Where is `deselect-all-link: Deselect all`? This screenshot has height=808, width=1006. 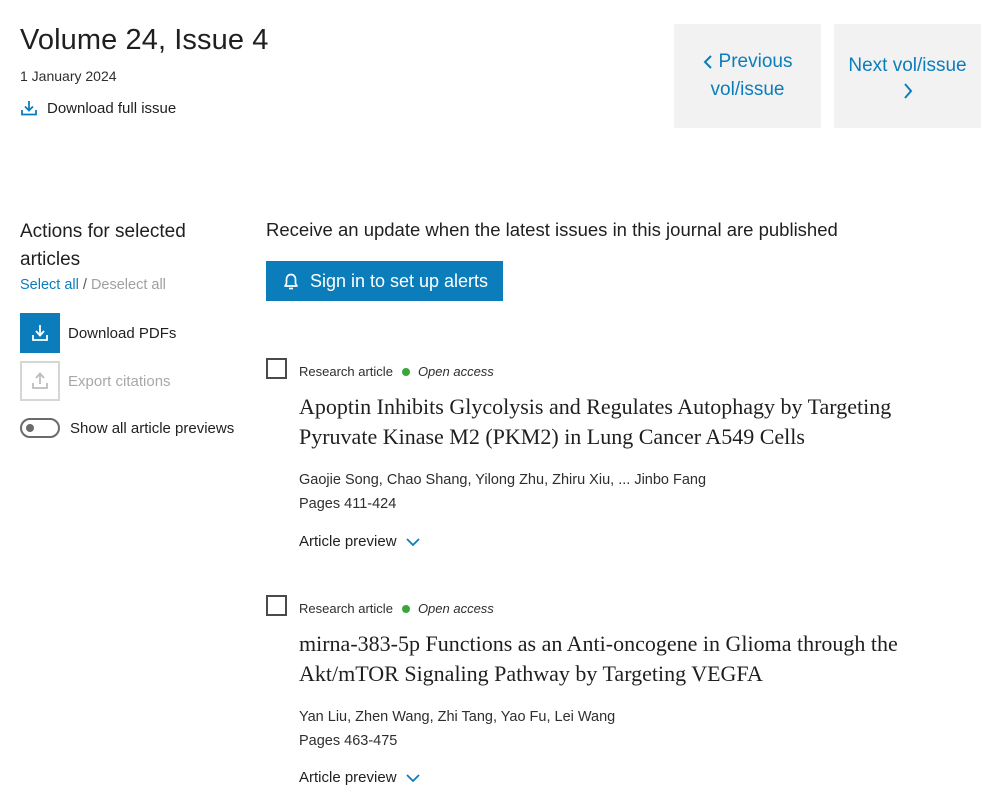 deselect-all-link: Deselect all is located at coordinates (128, 285).